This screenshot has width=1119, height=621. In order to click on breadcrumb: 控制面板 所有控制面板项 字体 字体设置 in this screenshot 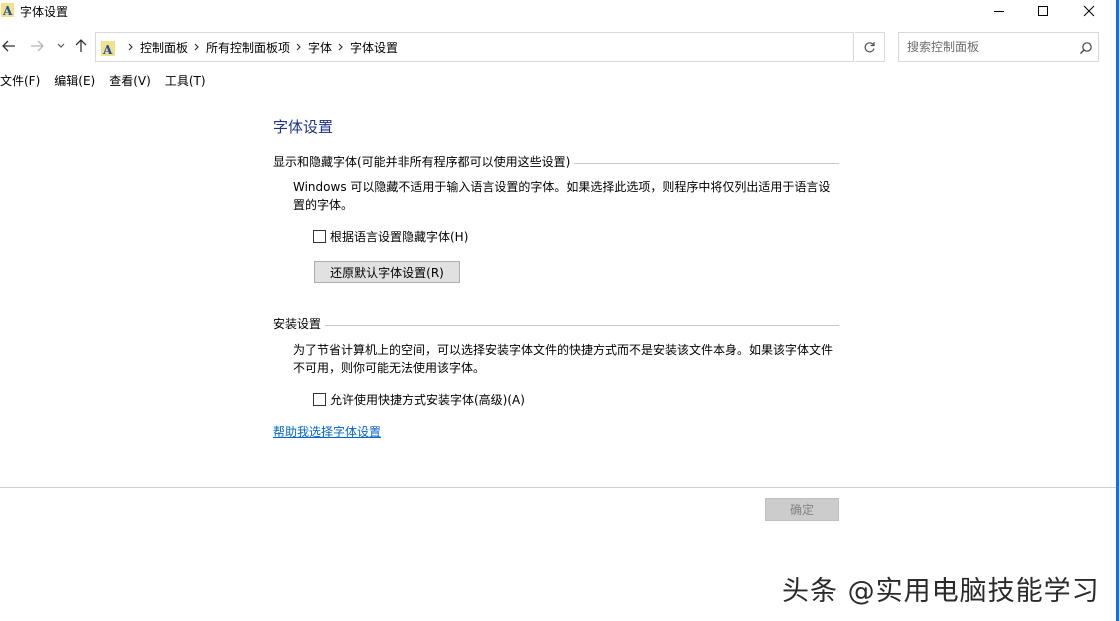, I will do `click(260, 47)`.